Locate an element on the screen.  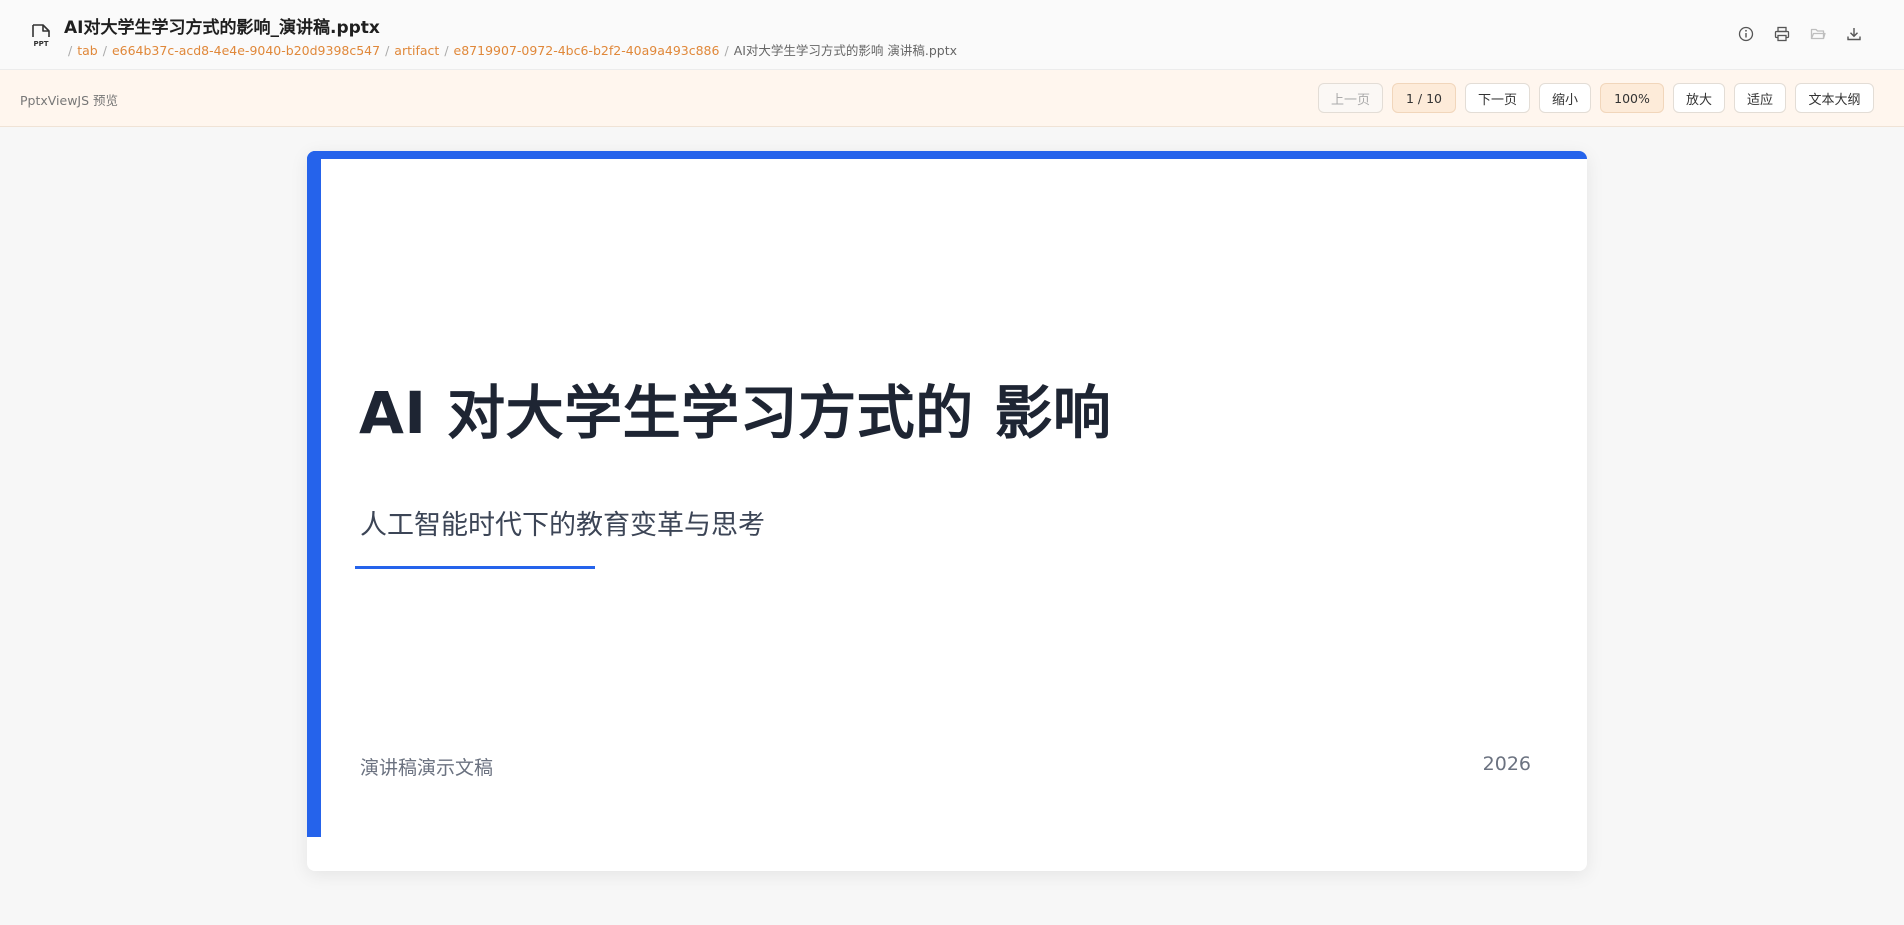
print-icon is located at coordinates (1782, 34).